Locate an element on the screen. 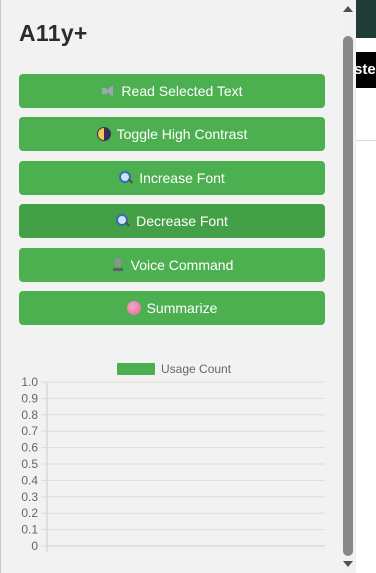 This screenshot has height=573, width=376. summarize-label: Summarize is located at coordinates (182, 307).